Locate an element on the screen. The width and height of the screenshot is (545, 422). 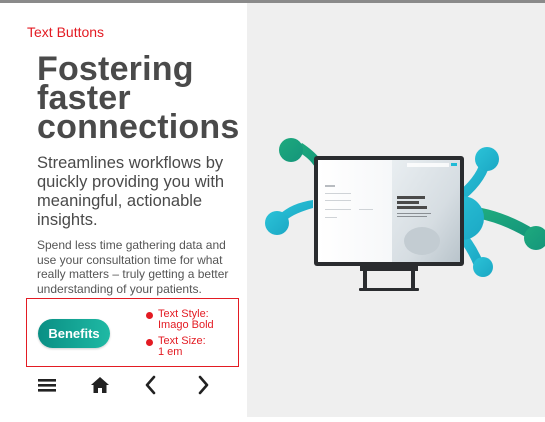
benefits-button: Benefits is located at coordinates (74, 333).